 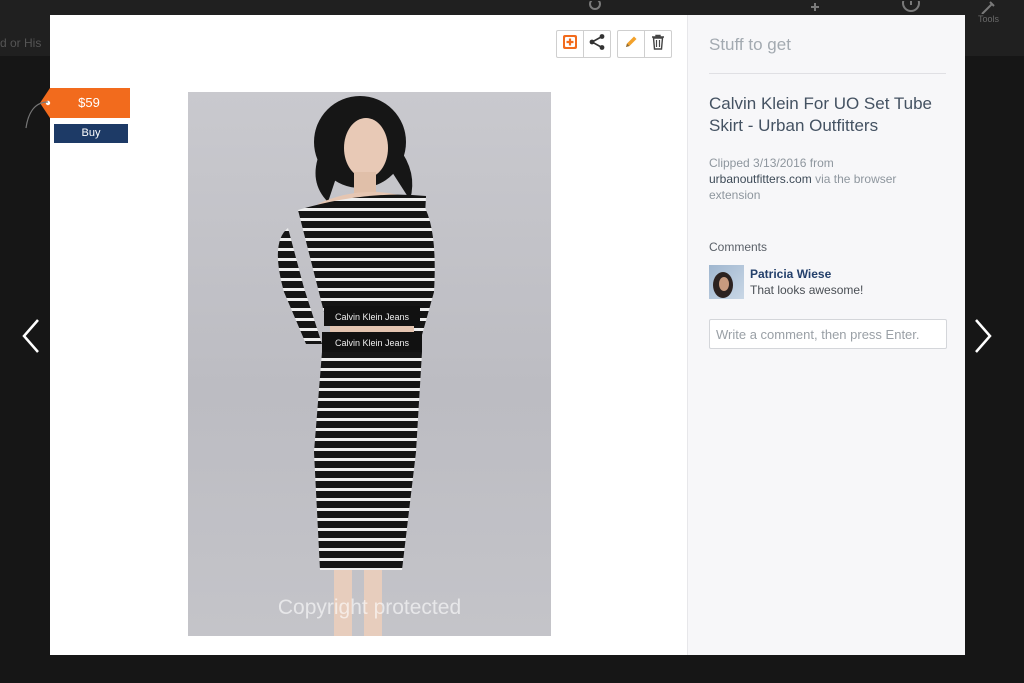 I want to click on delete-button, so click(x=657, y=44).